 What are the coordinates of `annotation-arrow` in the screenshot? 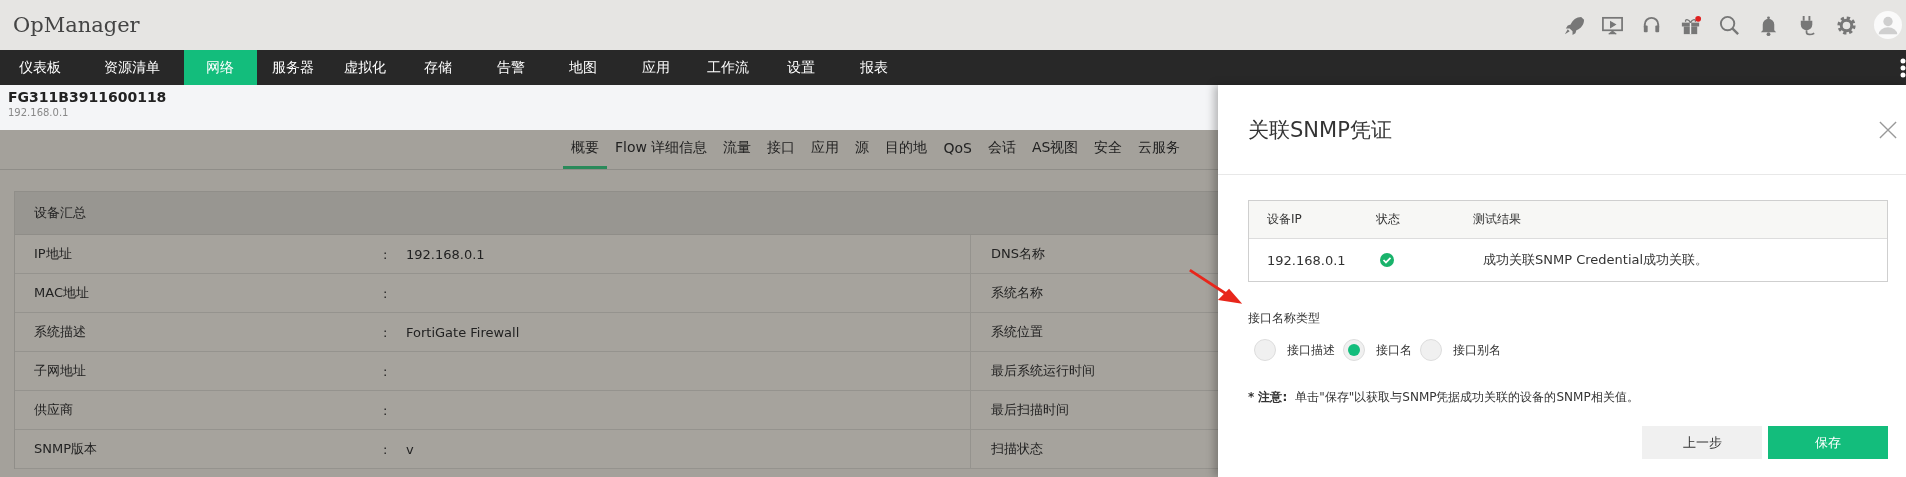 It's located at (1216, 287).